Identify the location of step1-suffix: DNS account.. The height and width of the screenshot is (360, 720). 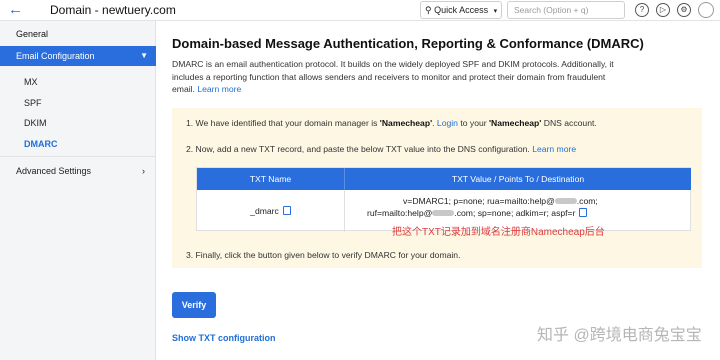
(569, 123).